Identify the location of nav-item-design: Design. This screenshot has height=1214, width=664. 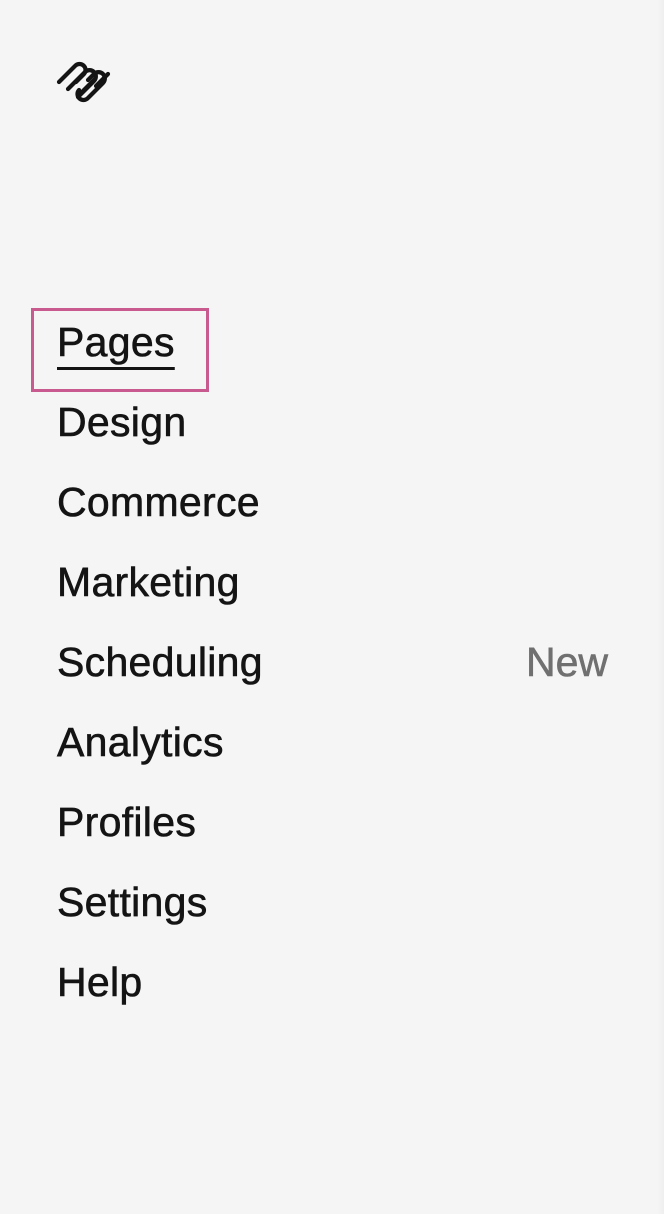
(332, 422).